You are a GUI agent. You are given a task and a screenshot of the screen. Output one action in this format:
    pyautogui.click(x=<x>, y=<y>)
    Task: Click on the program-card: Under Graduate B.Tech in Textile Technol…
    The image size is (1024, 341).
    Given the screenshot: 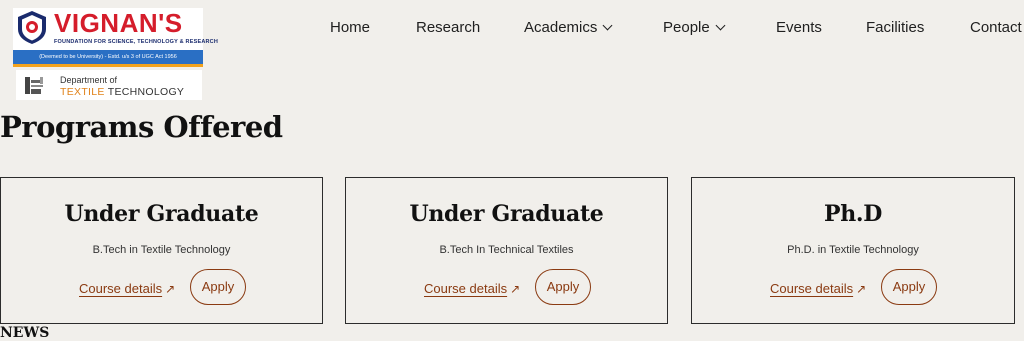 What is the action you would take?
    pyautogui.click(x=161, y=250)
    